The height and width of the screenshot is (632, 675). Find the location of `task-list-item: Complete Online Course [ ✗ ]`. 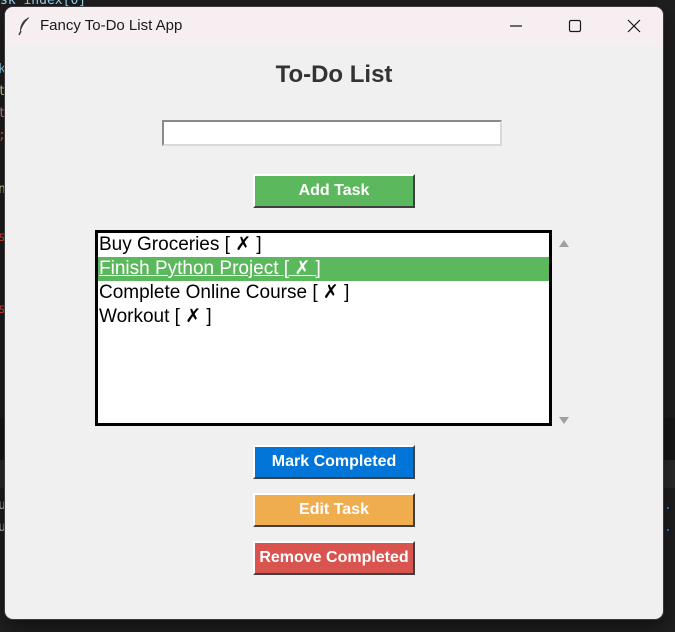

task-list-item: Complete Online Course [ ✗ ] is located at coordinates (323, 293).